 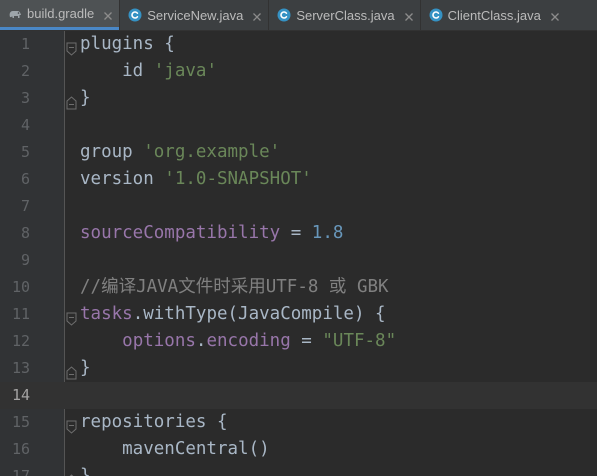 I want to click on code-token: repositories {, so click(x=154, y=422).